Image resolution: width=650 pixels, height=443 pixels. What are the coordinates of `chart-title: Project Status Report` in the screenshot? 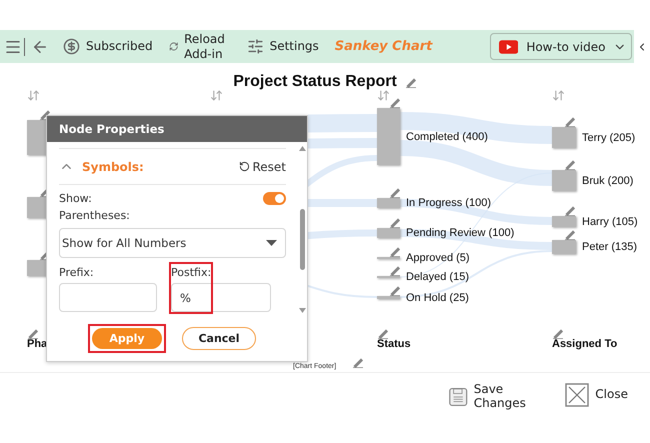 It's located at (315, 82).